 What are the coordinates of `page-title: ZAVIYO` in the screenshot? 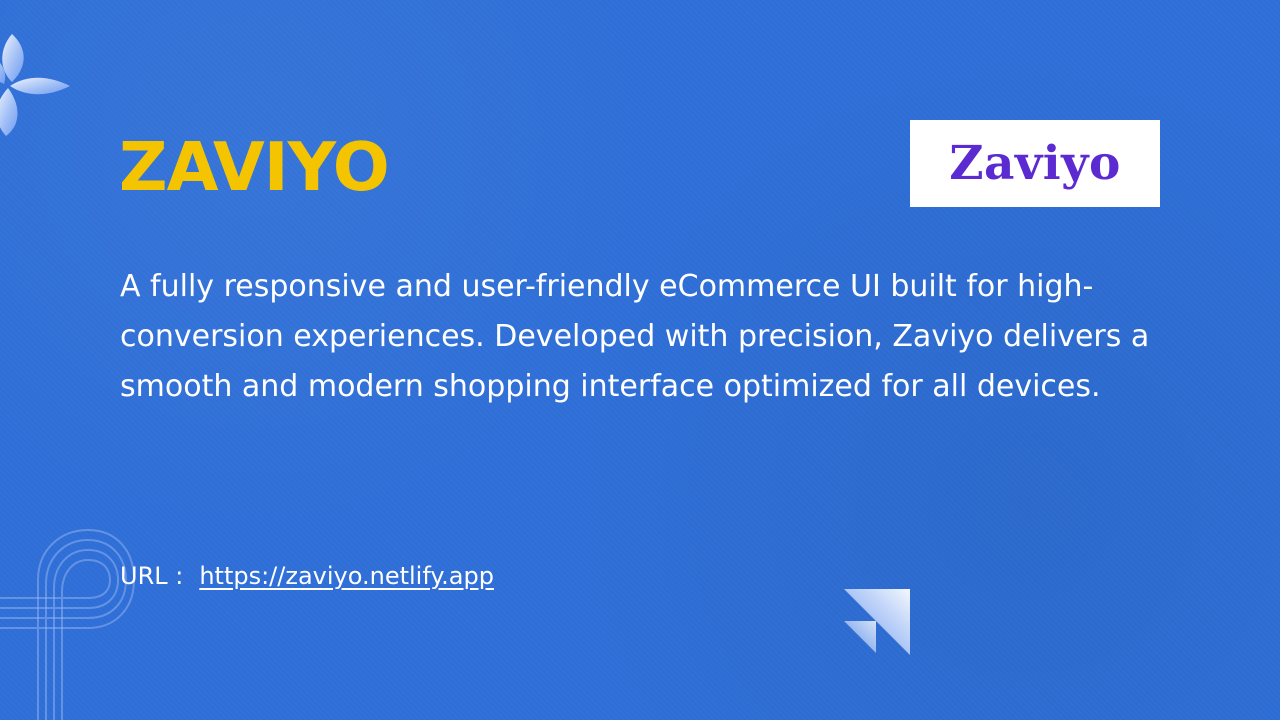 It's located at (254, 167).